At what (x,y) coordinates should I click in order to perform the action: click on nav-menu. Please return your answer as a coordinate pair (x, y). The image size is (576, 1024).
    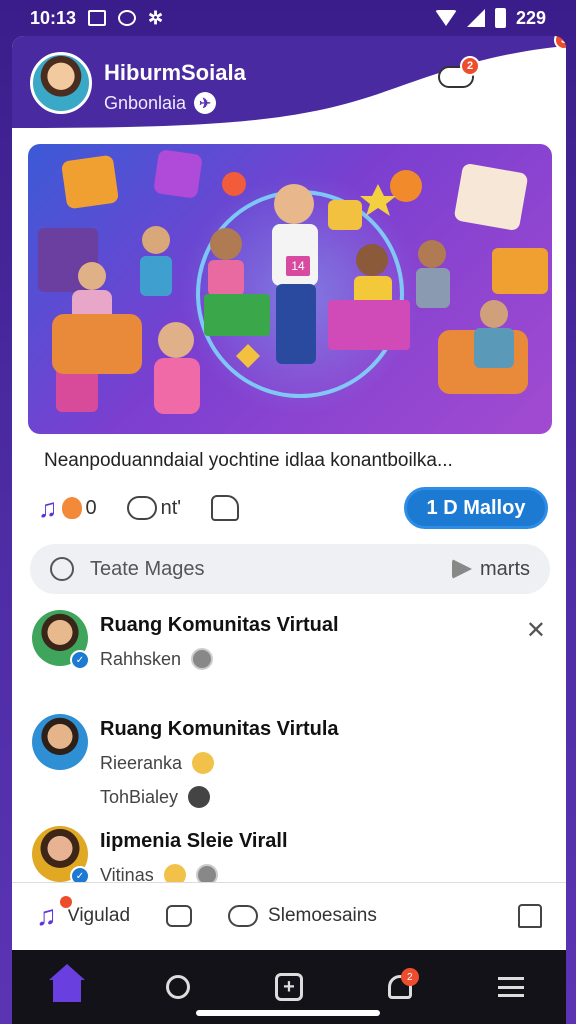
    Looking at the image, I should click on (511, 987).